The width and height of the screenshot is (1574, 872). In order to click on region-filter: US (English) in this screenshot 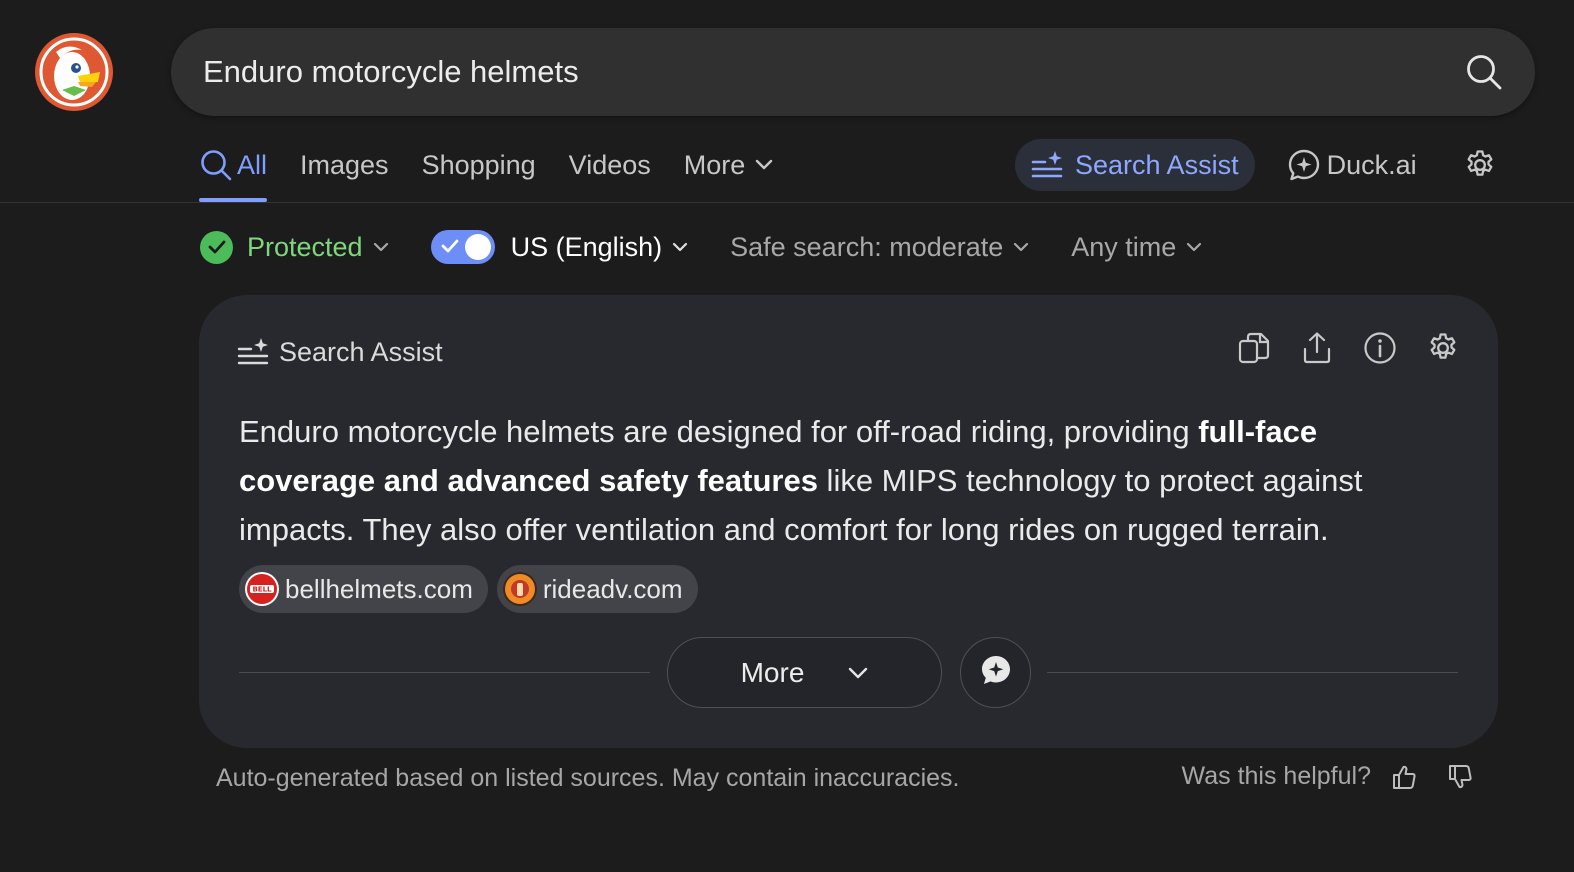, I will do `click(559, 247)`.